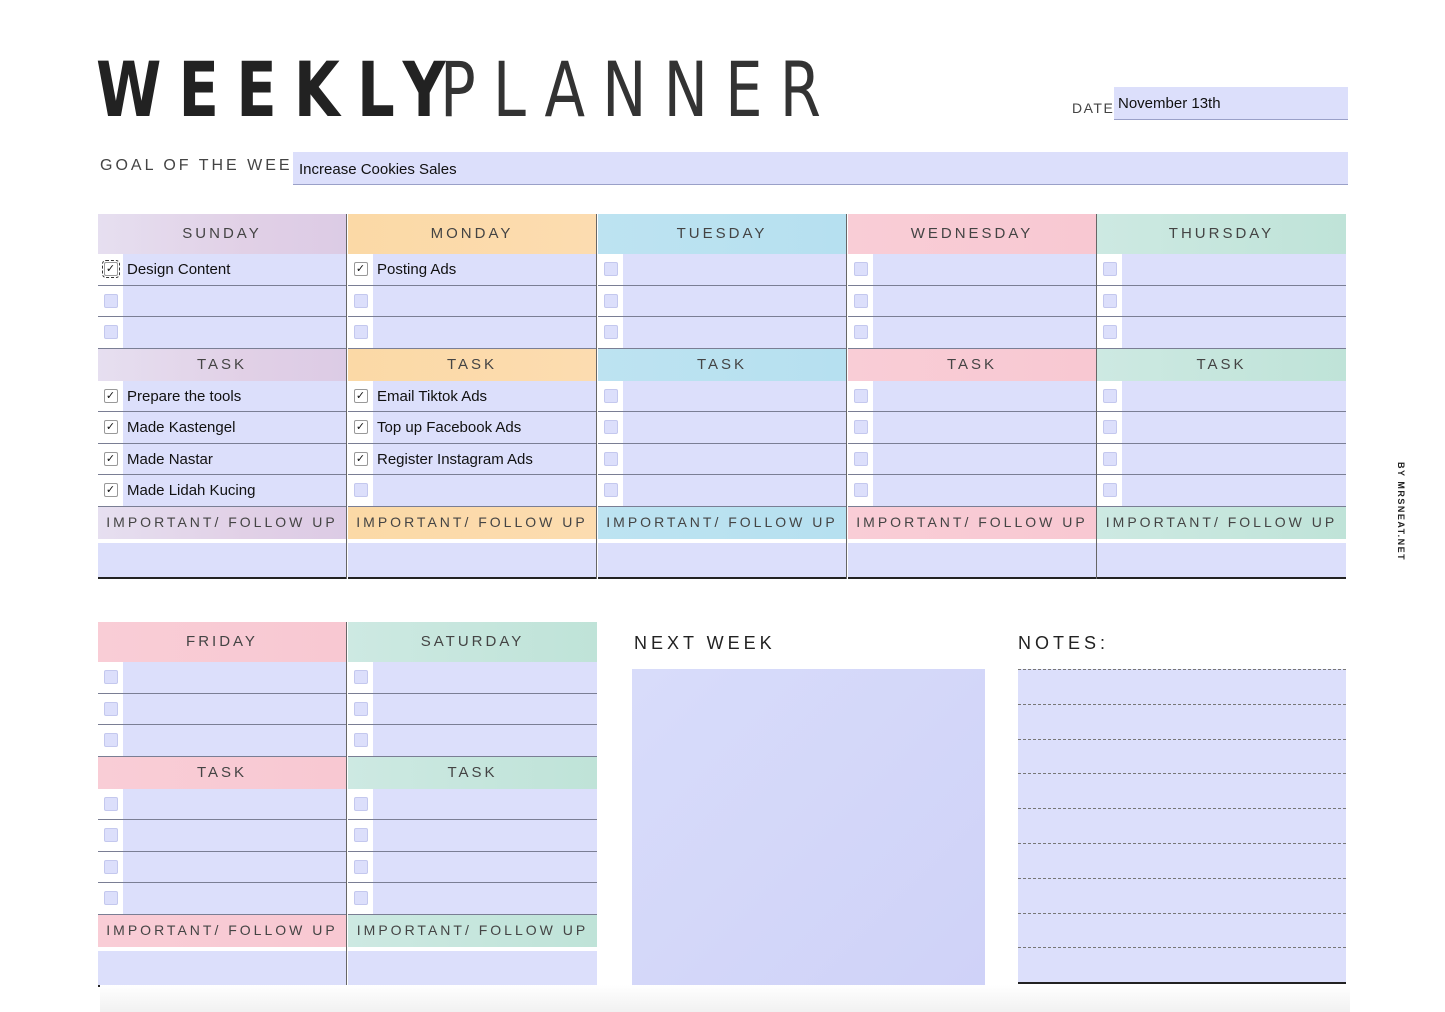  Describe the element at coordinates (234, 269) in the screenshot. I see `task-field: Design Content` at that location.